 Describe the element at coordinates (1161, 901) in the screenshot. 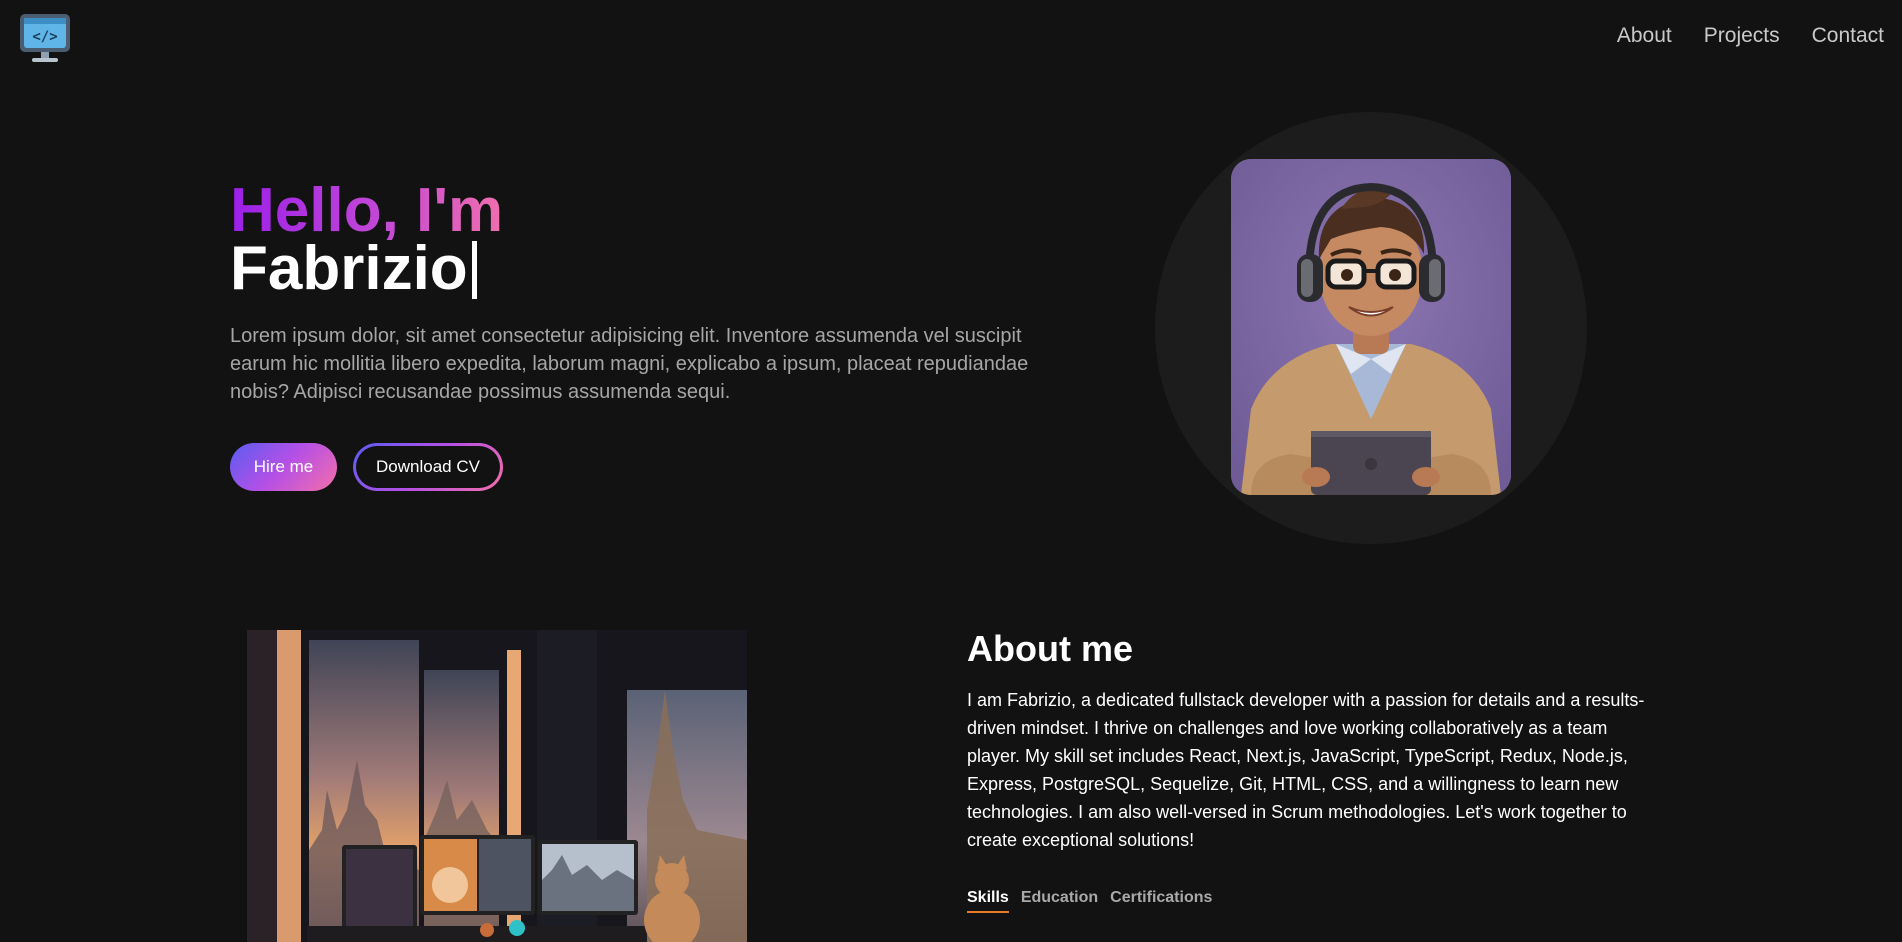

I see `tab-certifications: Certifications` at that location.